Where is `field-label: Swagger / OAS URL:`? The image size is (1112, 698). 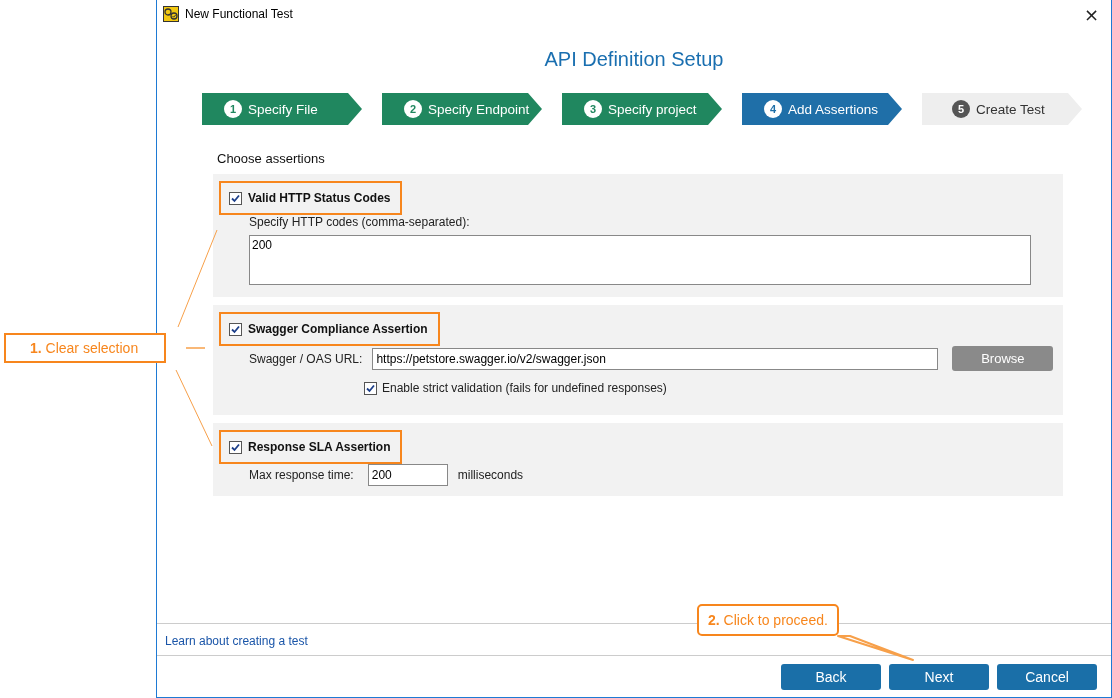
field-label: Swagger / OAS URL: is located at coordinates (306, 358).